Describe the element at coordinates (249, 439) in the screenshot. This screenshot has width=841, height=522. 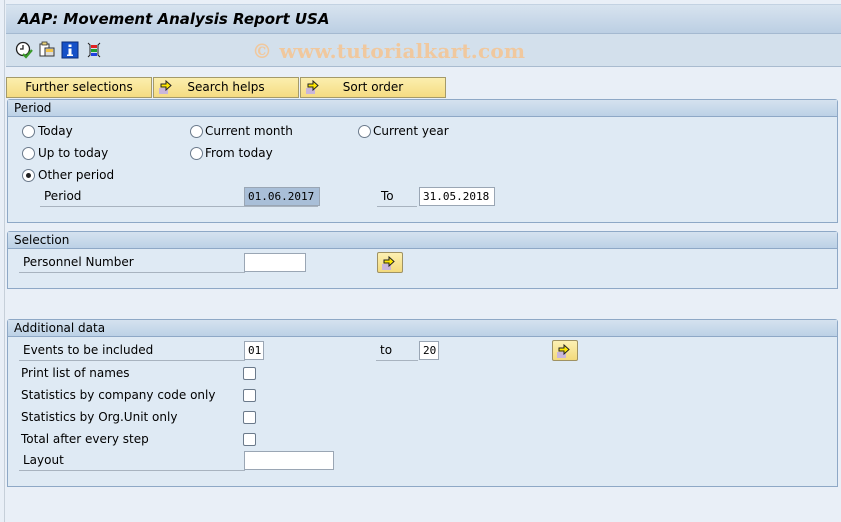
I see `total-step-checkbox` at that location.